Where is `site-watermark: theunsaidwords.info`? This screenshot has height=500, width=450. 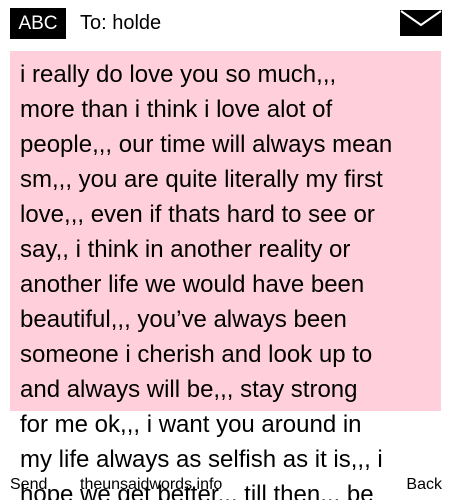 site-watermark: theunsaidwords.info is located at coordinates (151, 484).